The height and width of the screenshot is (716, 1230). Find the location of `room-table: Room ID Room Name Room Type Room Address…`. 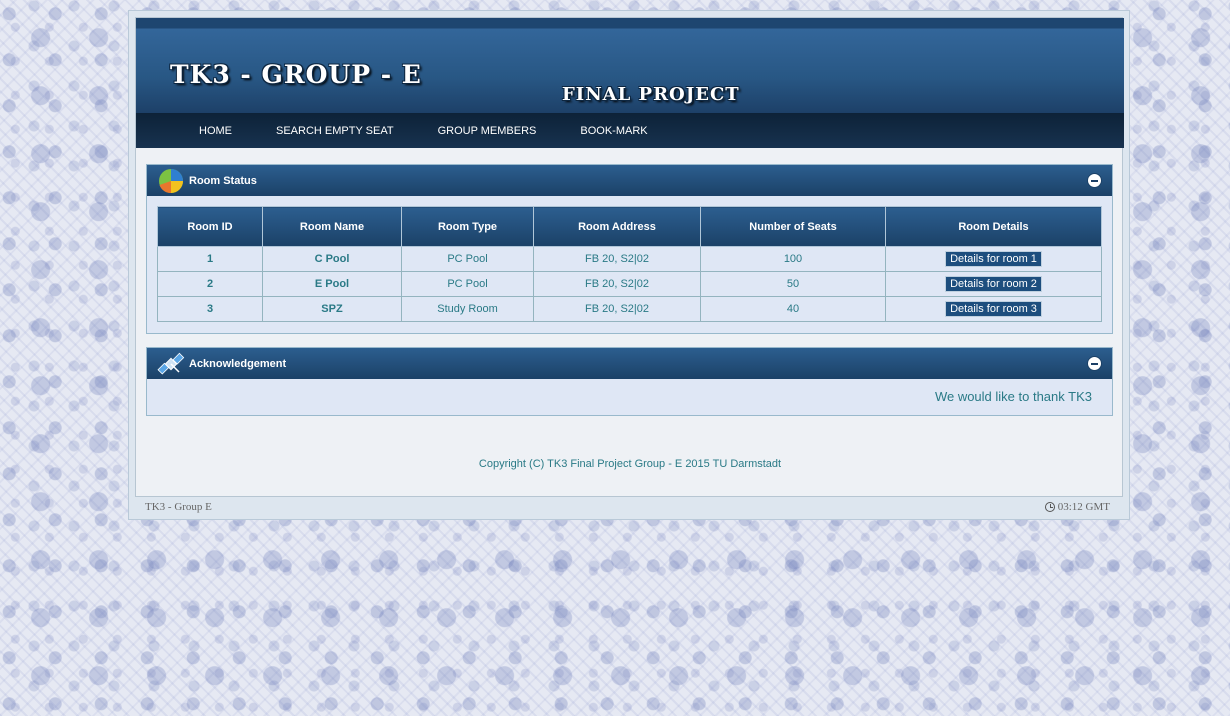

room-table: Room ID Room Name Room Type Room Address… is located at coordinates (629, 264).